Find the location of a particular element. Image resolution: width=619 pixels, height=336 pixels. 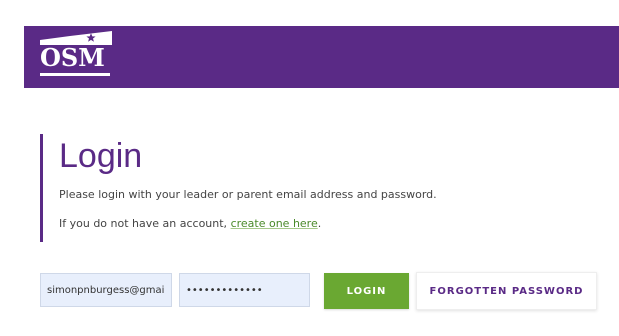

logo-underline is located at coordinates (75, 74).